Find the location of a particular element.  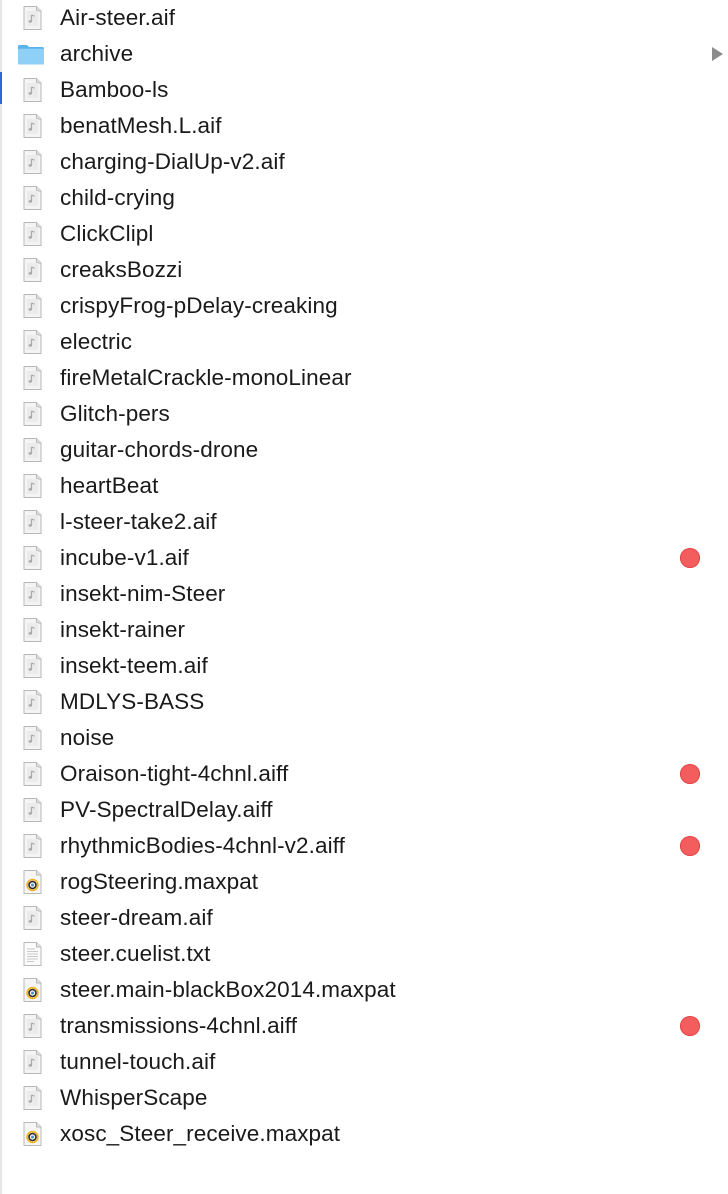

file-row: rogSteering.maxpat is located at coordinates (364, 882).